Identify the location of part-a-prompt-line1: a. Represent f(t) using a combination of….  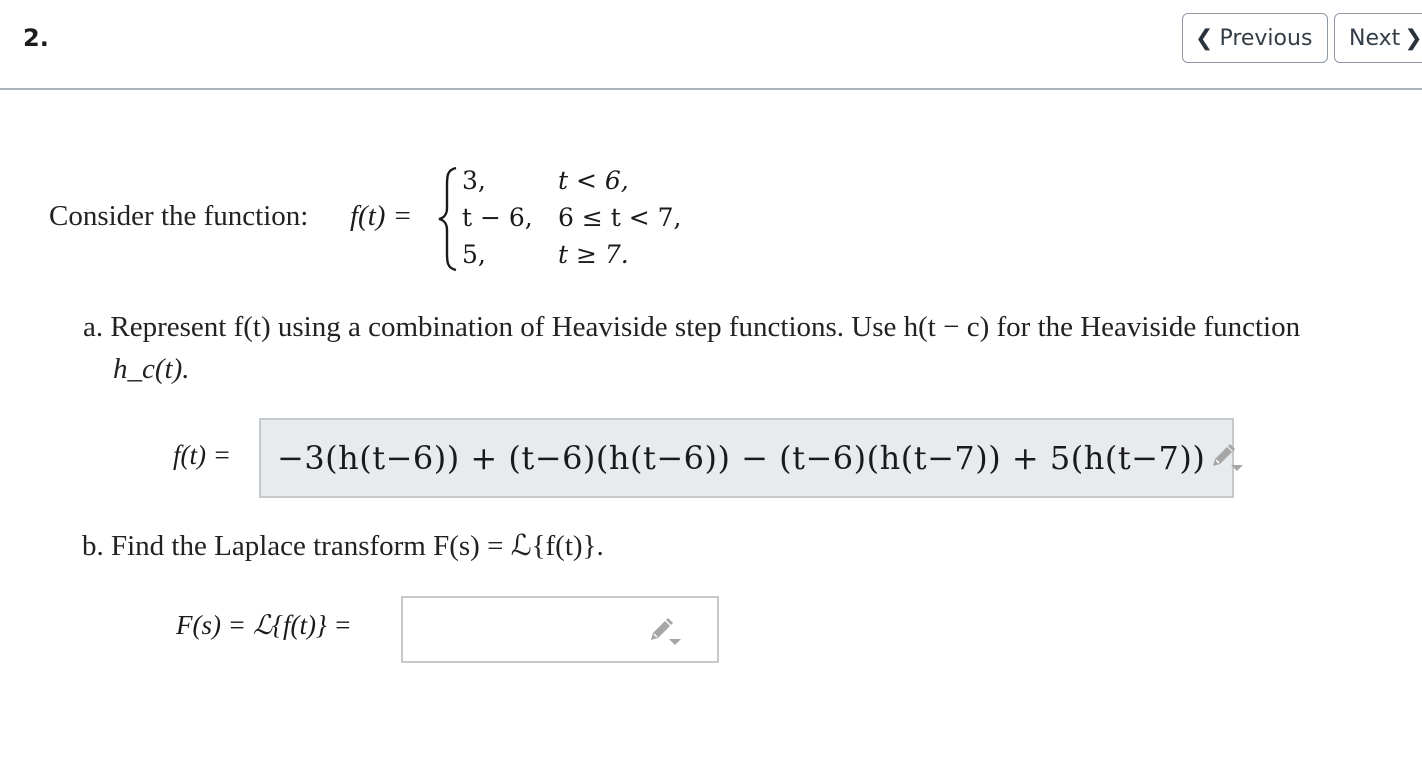
(692, 327).